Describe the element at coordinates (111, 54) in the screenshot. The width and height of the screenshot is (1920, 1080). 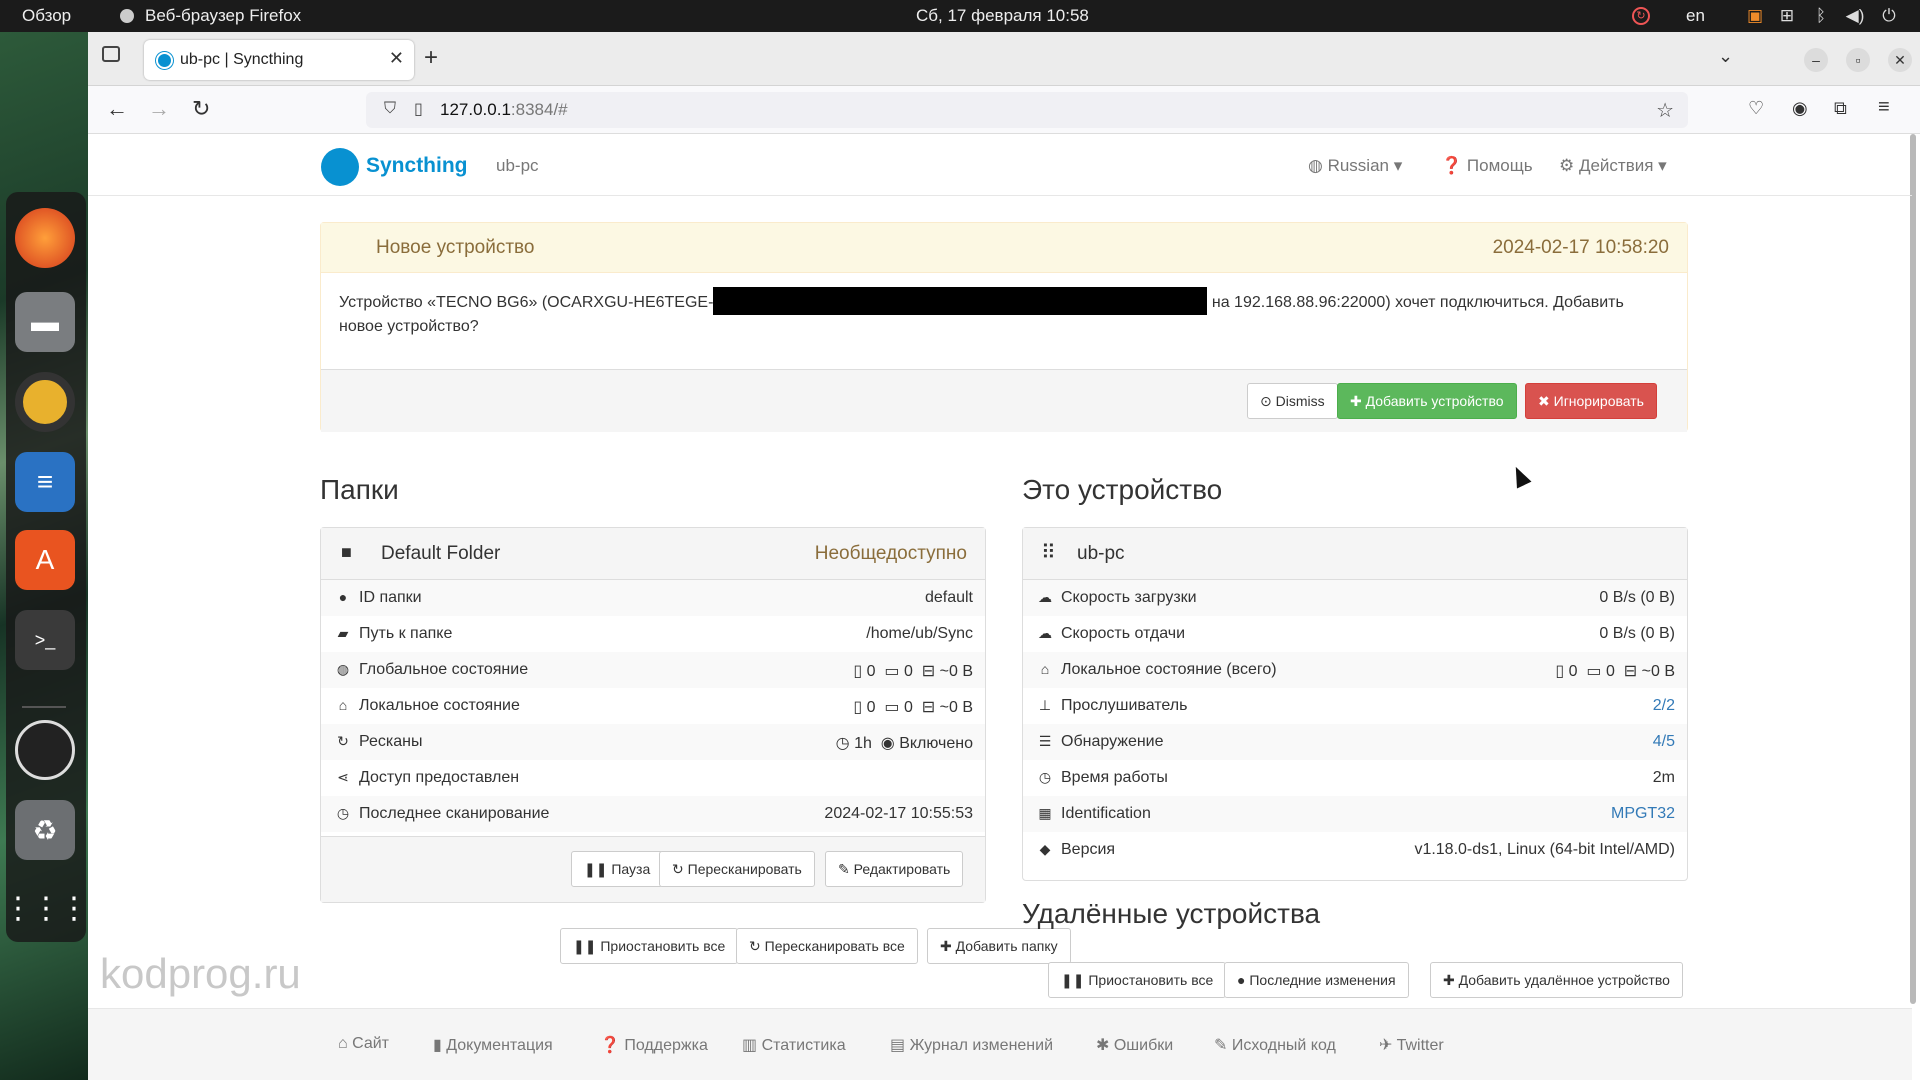
I see `tab-list-icon` at that location.